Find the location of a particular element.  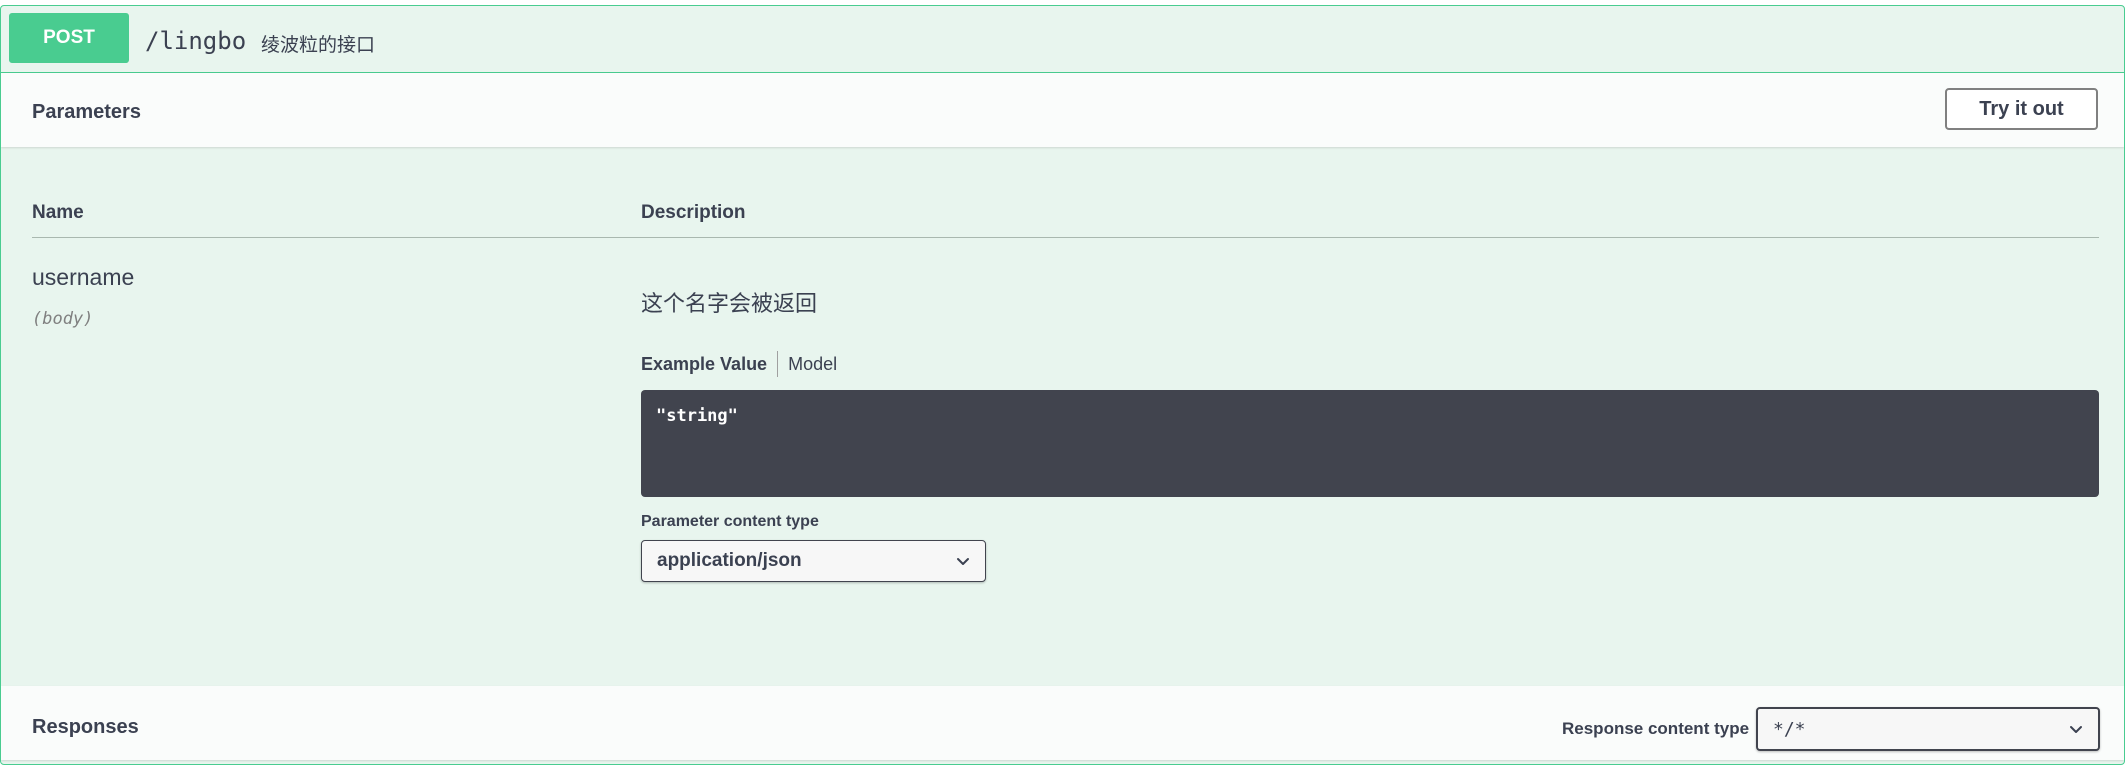

example-tabs: Example Value Model is located at coordinates (739, 364).